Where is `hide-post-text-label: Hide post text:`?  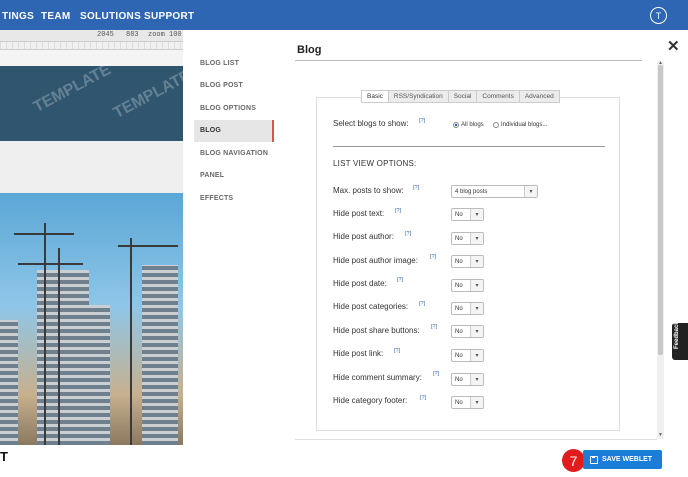 hide-post-text-label: Hide post text: is located at coordinates (359, 213).